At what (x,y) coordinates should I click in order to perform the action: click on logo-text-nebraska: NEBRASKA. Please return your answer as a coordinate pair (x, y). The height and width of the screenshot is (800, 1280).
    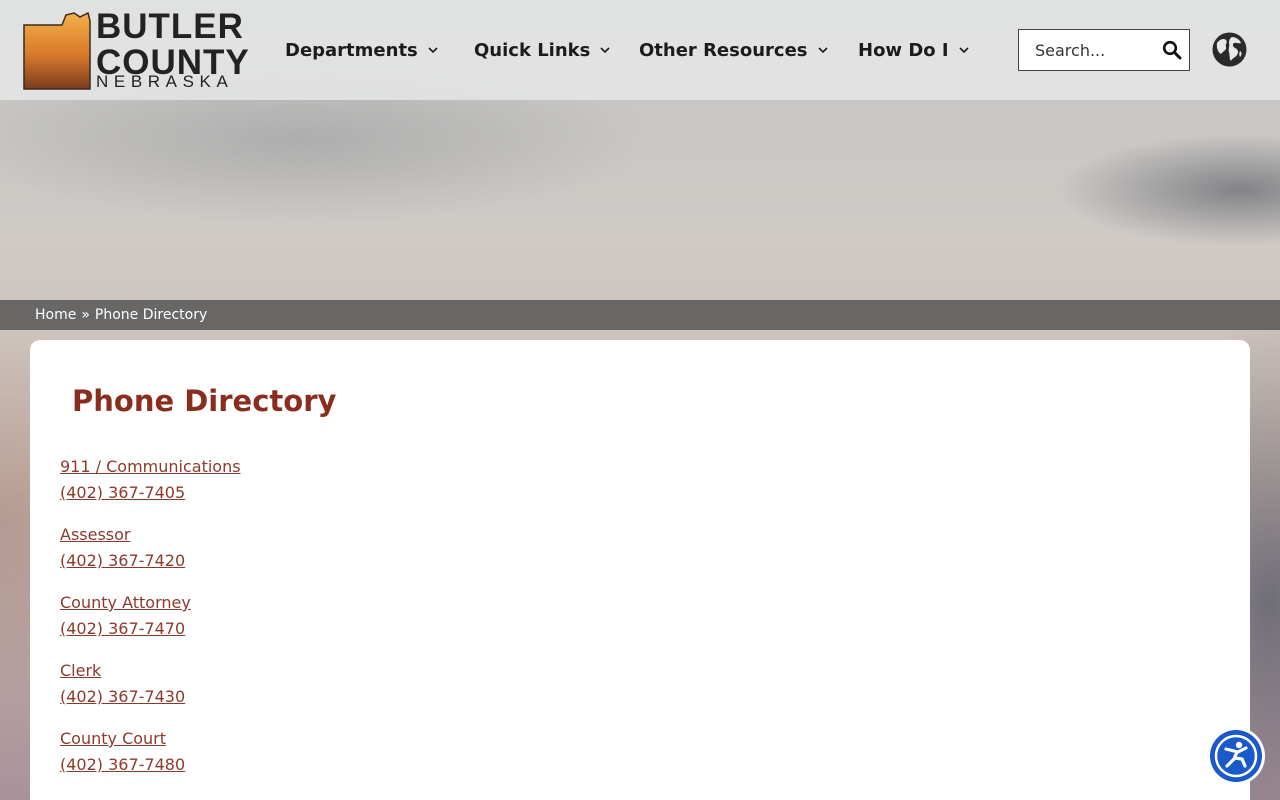
    Looking at the image, I should click on (165, 81).